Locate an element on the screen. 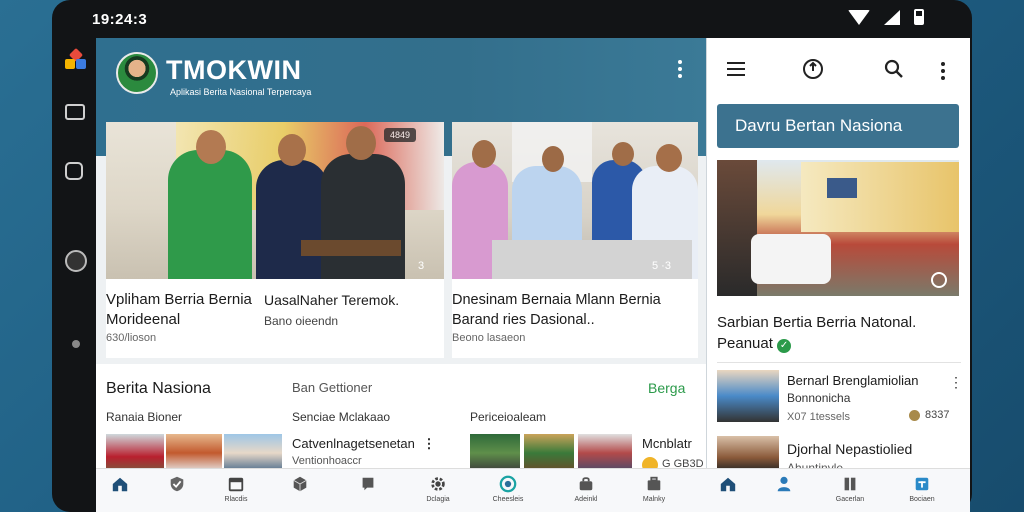 The image size is (1024, 512). briefcase-icon is located at coordinates (654, 483).